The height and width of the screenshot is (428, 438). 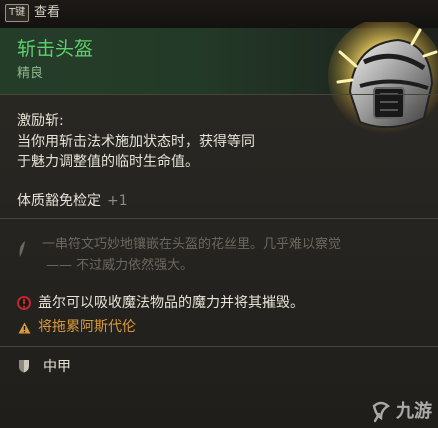 What do you see at coordinates (40, 121) in the screenshot?
I see `passive-title: 激励斩:` at bounding box center [40, 121].